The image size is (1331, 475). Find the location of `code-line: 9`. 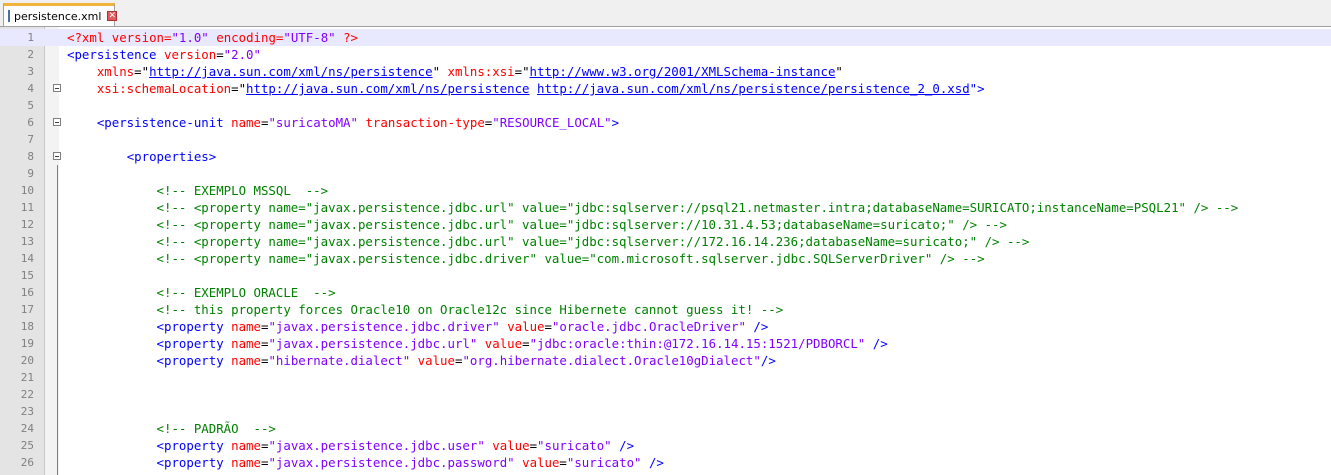

code-line: 9 is located at coordinates (665, 173).